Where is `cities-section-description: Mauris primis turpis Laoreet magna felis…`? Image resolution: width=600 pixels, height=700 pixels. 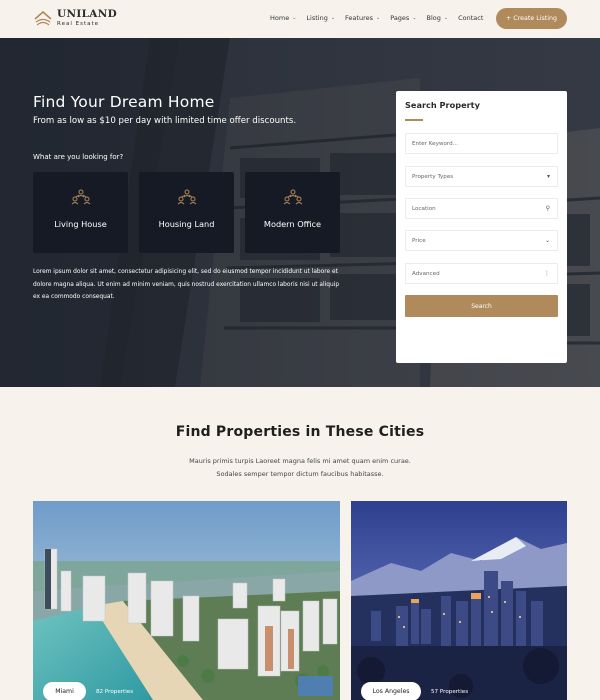
cities-section-description: Mauris primis turpis Laoreet magna felis… is located at coordinates (300, 468).